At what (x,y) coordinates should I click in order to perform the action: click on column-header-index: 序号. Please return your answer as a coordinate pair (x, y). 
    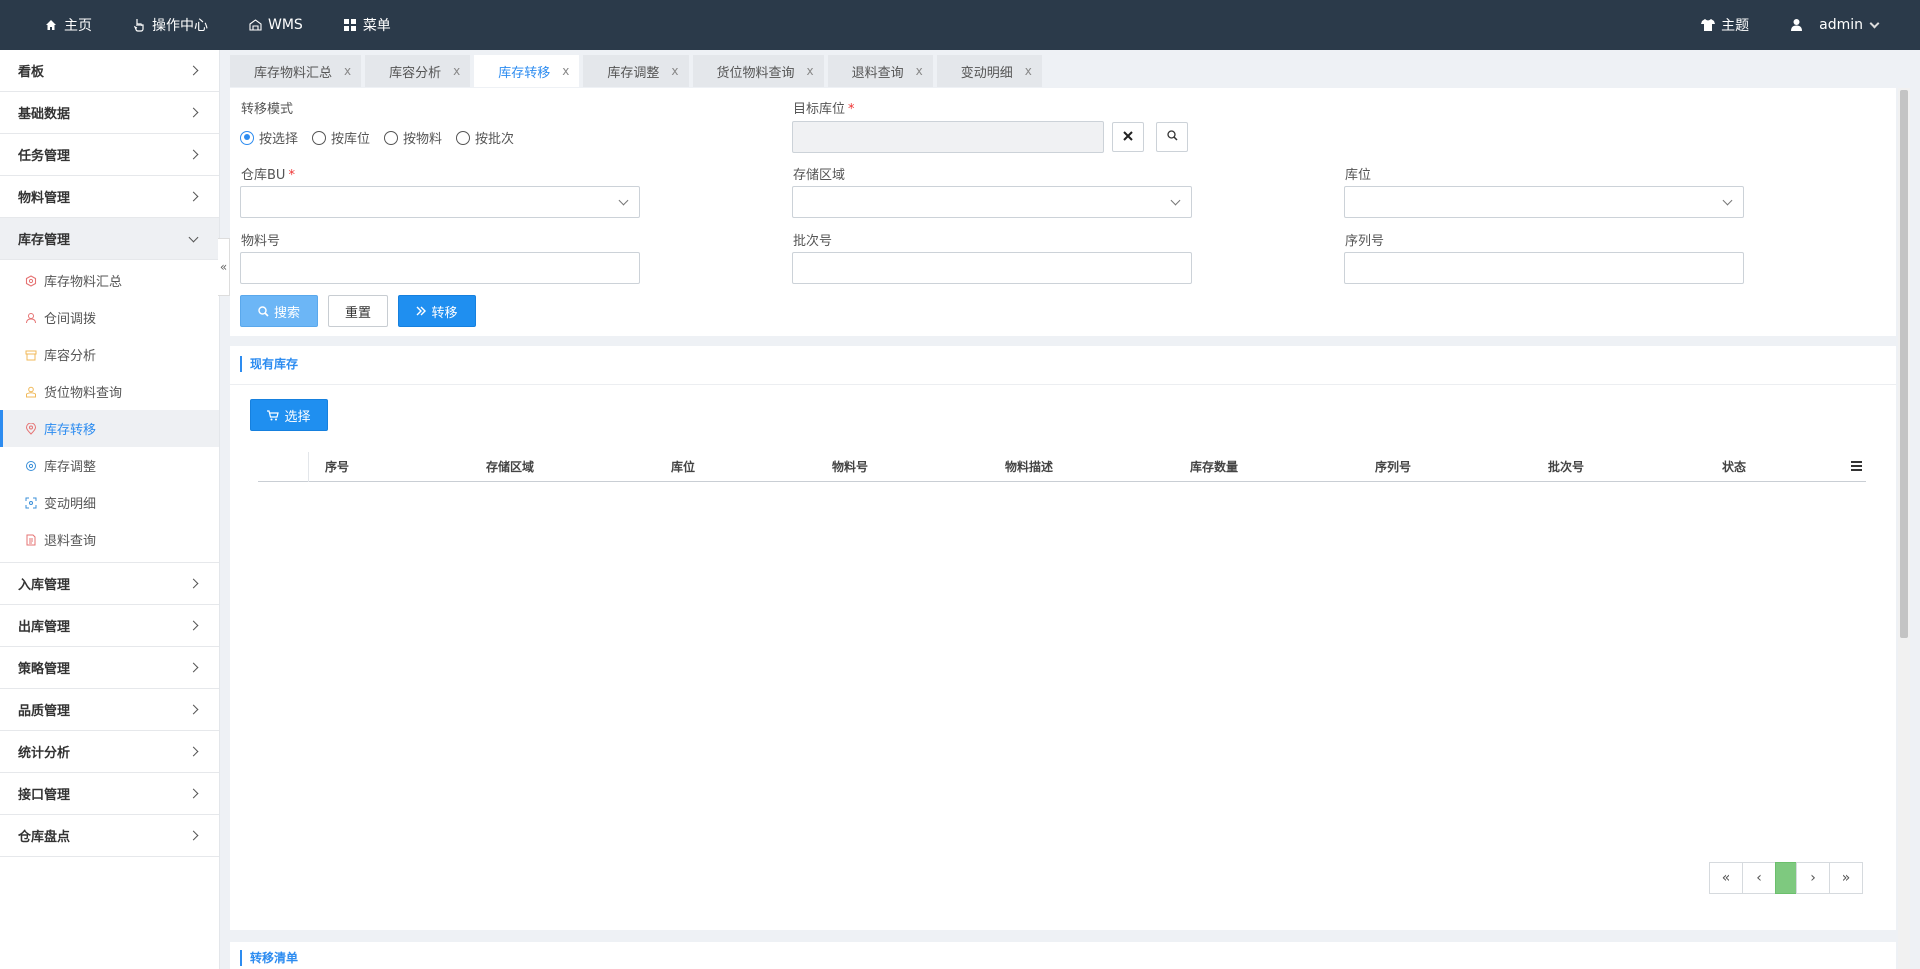
    Looking at the image, I should click on (337, 467).